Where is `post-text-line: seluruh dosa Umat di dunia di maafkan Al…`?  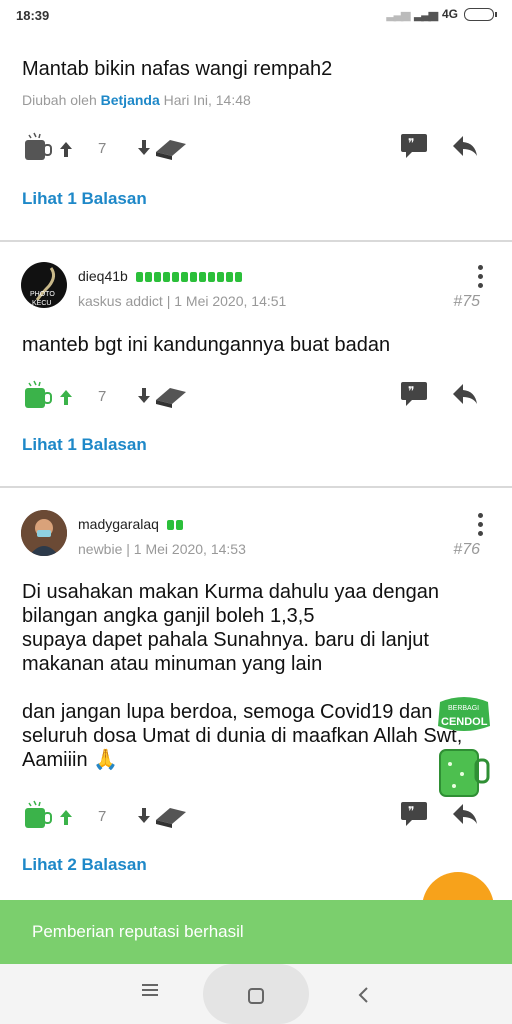
post-text-line: seluruh dosa Umat di dunia di maafkan Al… is located at coordinates (242, 736).